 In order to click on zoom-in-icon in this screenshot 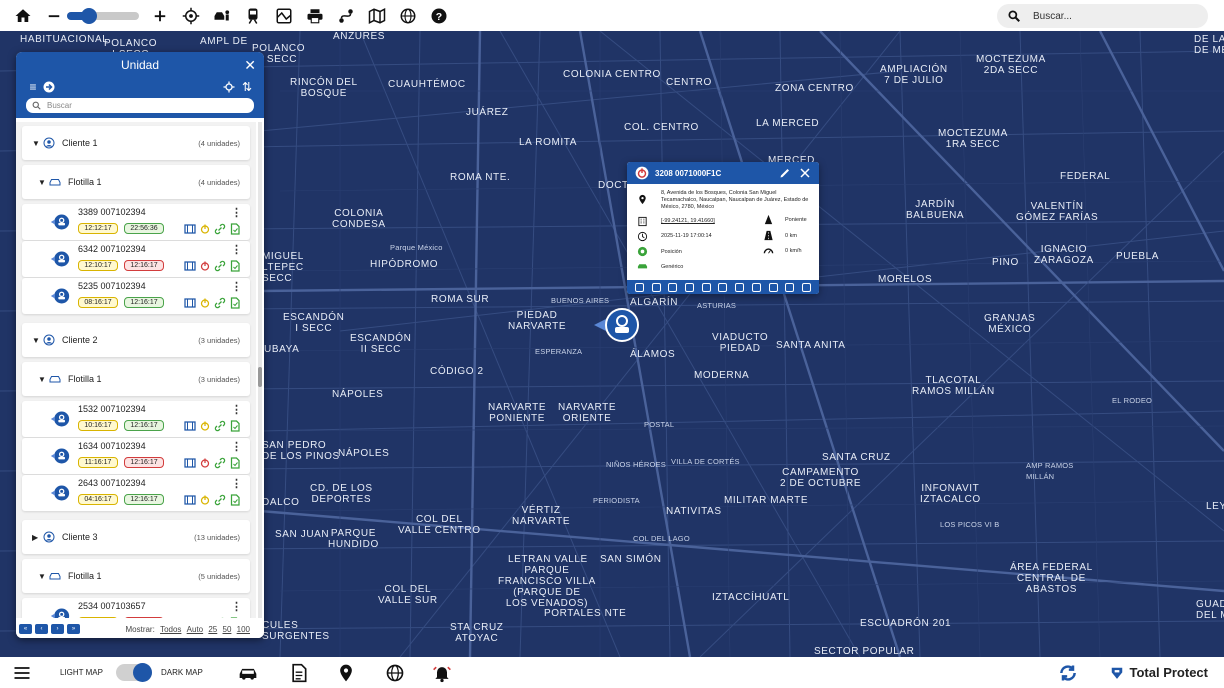, I will do `click(160, 16)`.